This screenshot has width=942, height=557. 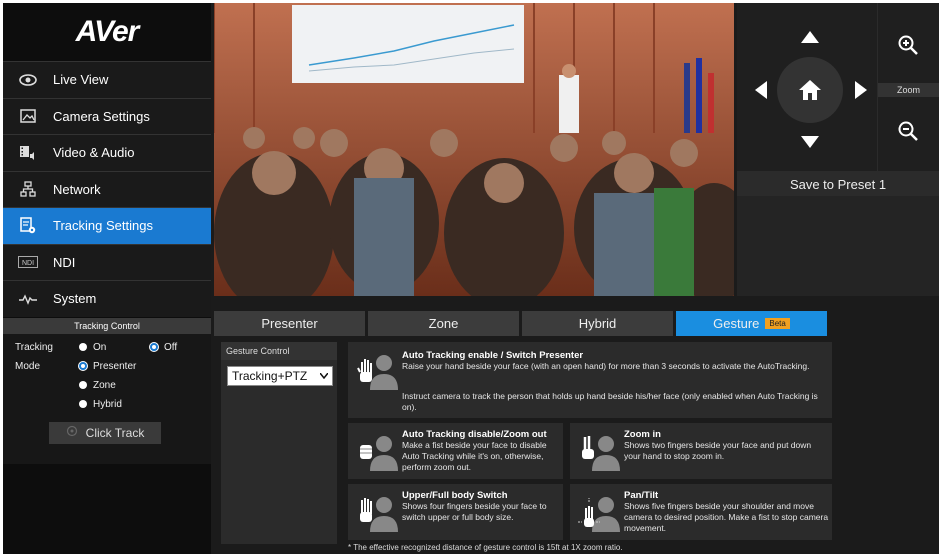 I want to click on tab-bar-fill, so click(x=884, y=323).